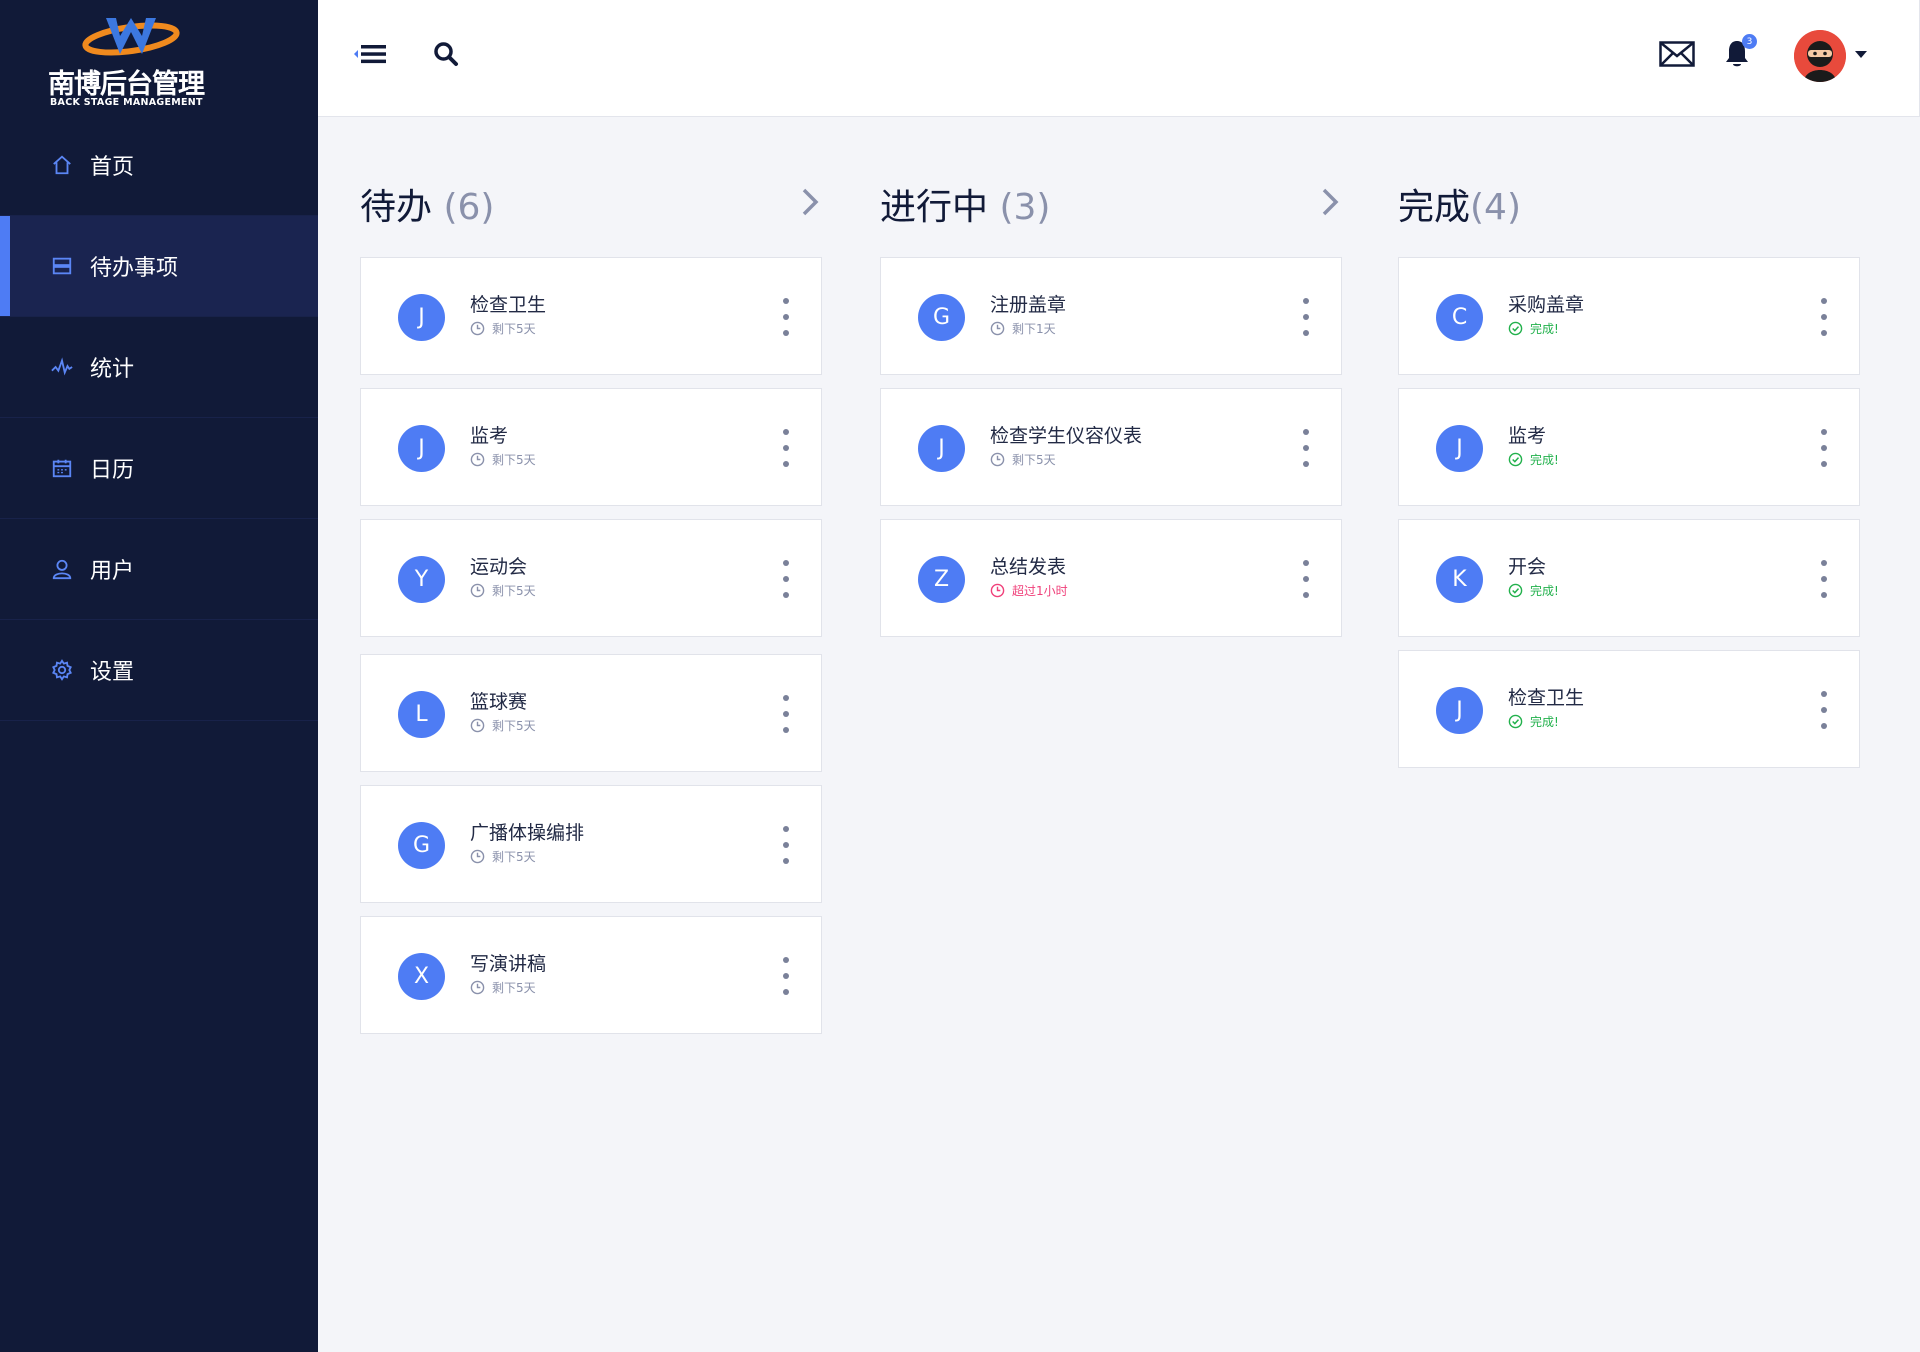 The width and height of the screenshot is (1920, 1352). I want to click on notifications-button: 3, so click(1740, 52).